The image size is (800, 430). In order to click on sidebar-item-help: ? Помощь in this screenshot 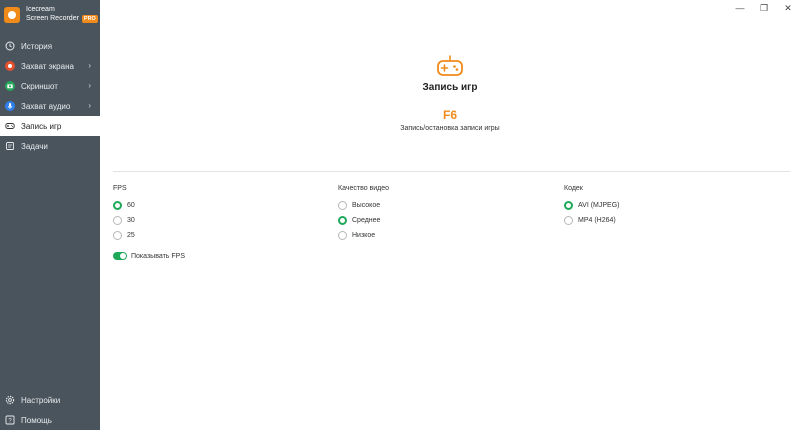, I will do `click(50, 420)`.